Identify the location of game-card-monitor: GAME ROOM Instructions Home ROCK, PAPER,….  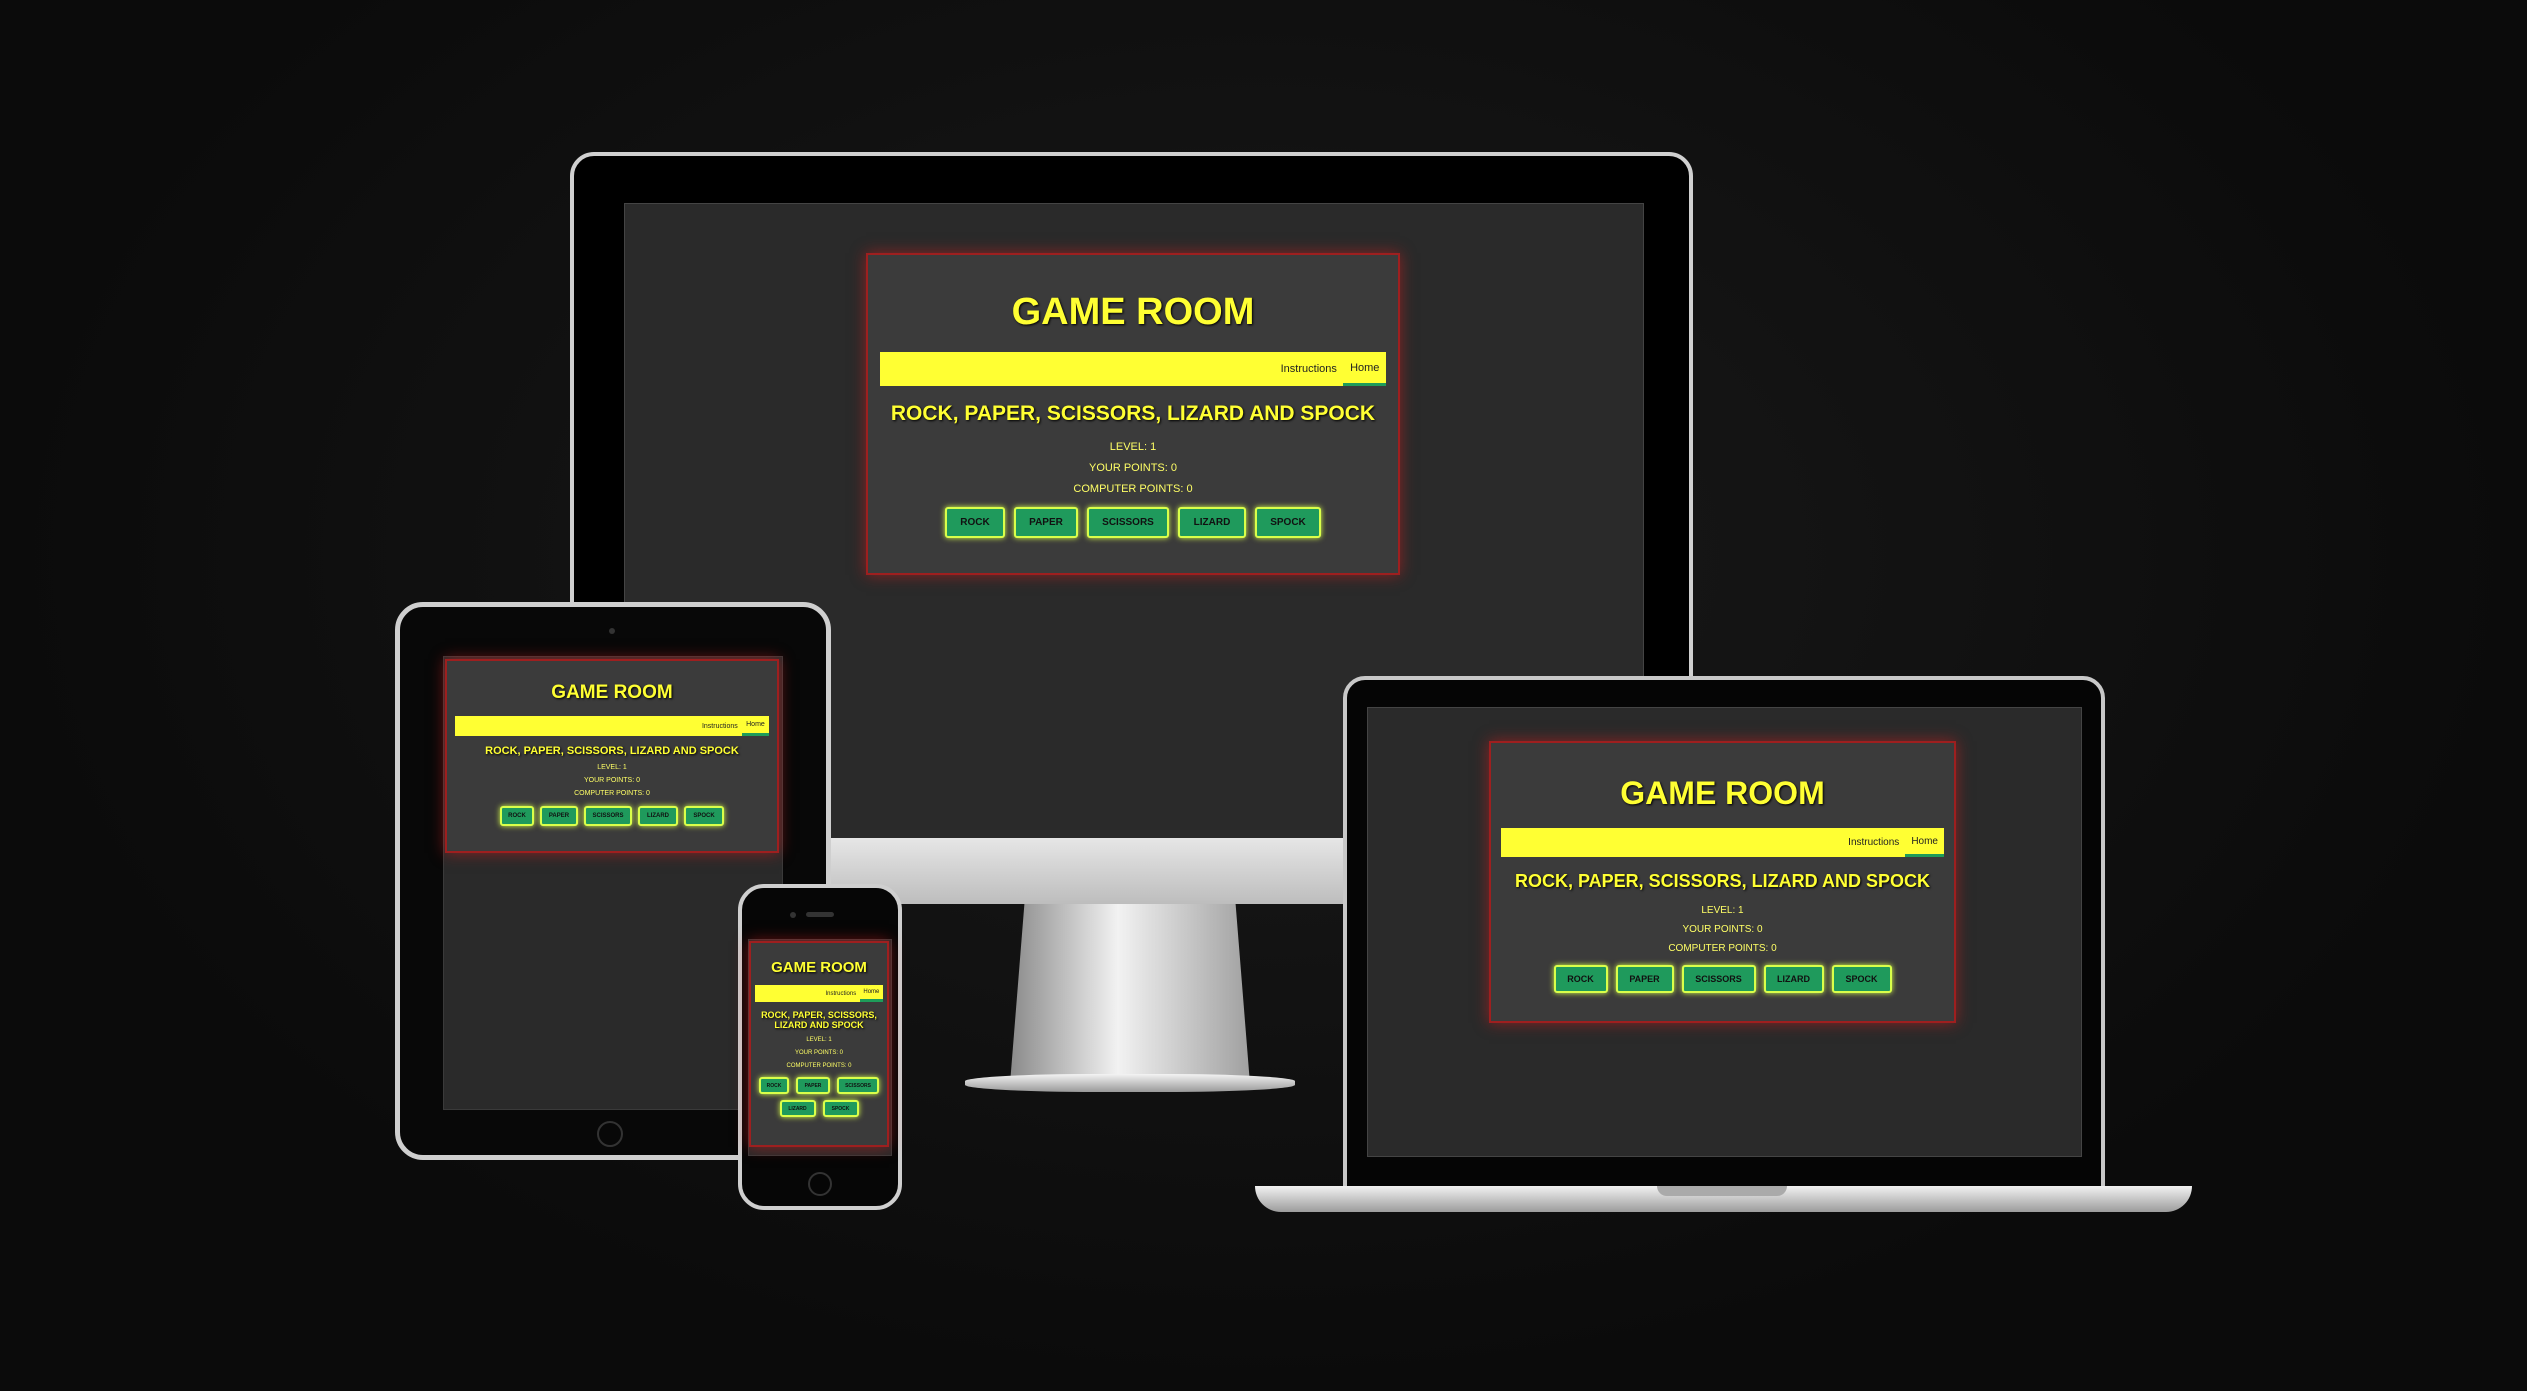
(1133, 414).